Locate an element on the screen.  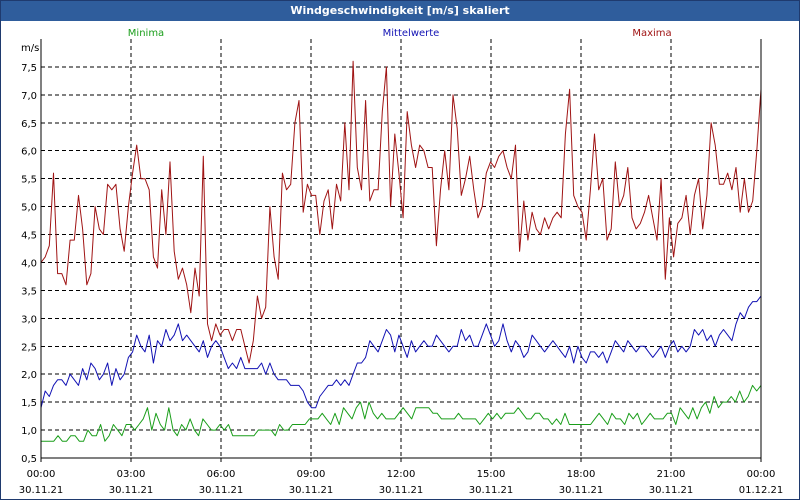
x-tick-time: 06:00 is located at coordinates (221, 474).